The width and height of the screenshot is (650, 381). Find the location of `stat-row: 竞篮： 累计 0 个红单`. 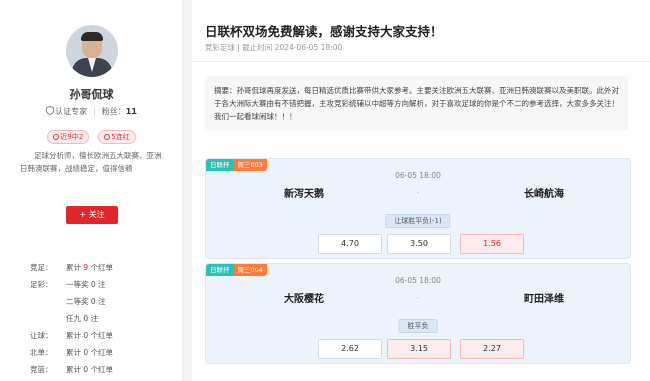

stat-row: 竞篮： 累计 0 个红单 is located at coordinates (72, 369).